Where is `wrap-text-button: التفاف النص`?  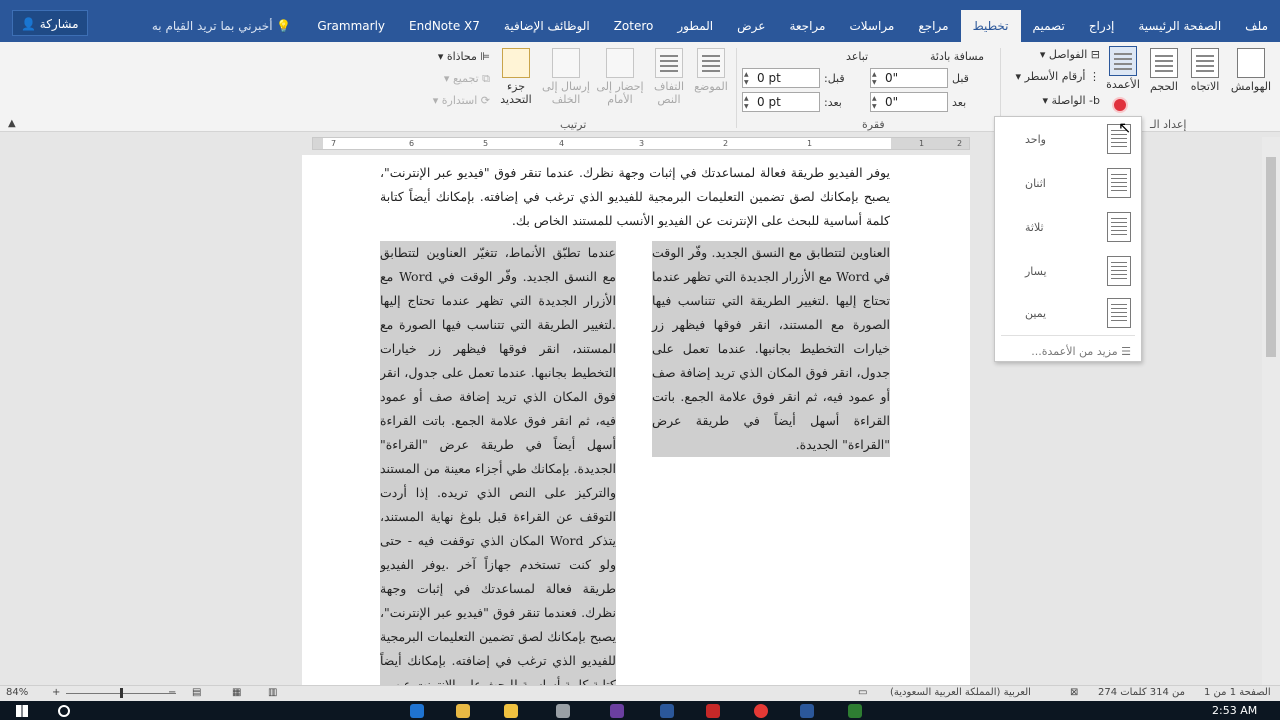
wrap-text-button: التفاف النص is located at coordinates (669, 77).